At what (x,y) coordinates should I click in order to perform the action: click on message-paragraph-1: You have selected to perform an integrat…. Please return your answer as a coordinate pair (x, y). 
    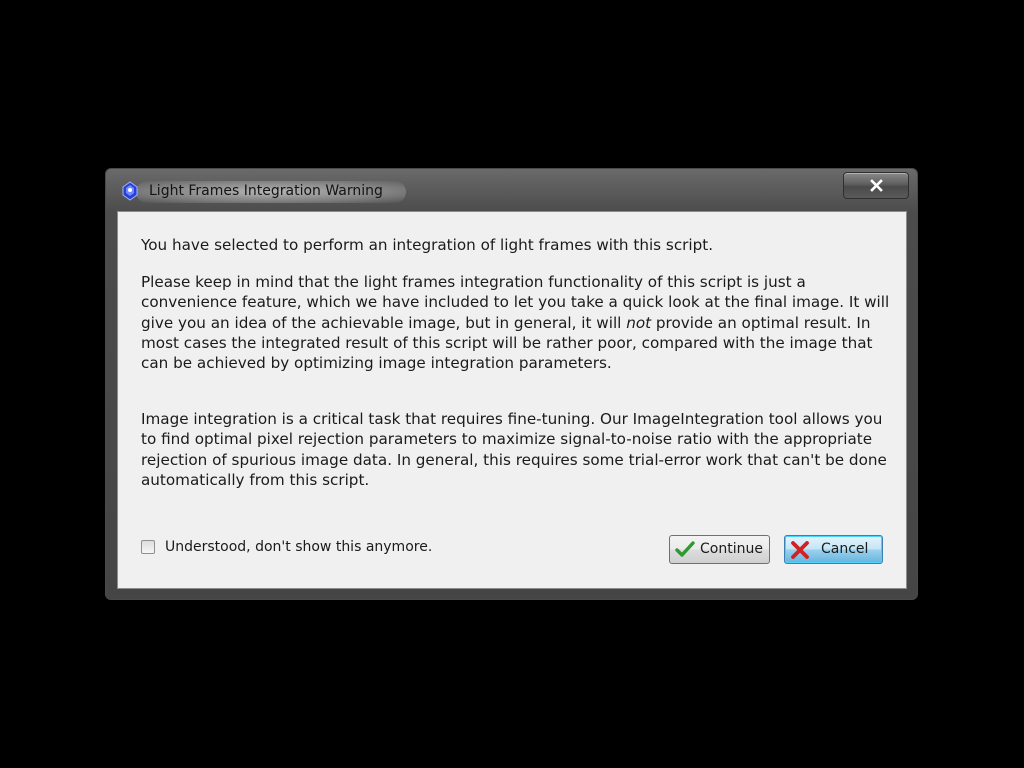
    Looking at the image, I should click on (427, 245).